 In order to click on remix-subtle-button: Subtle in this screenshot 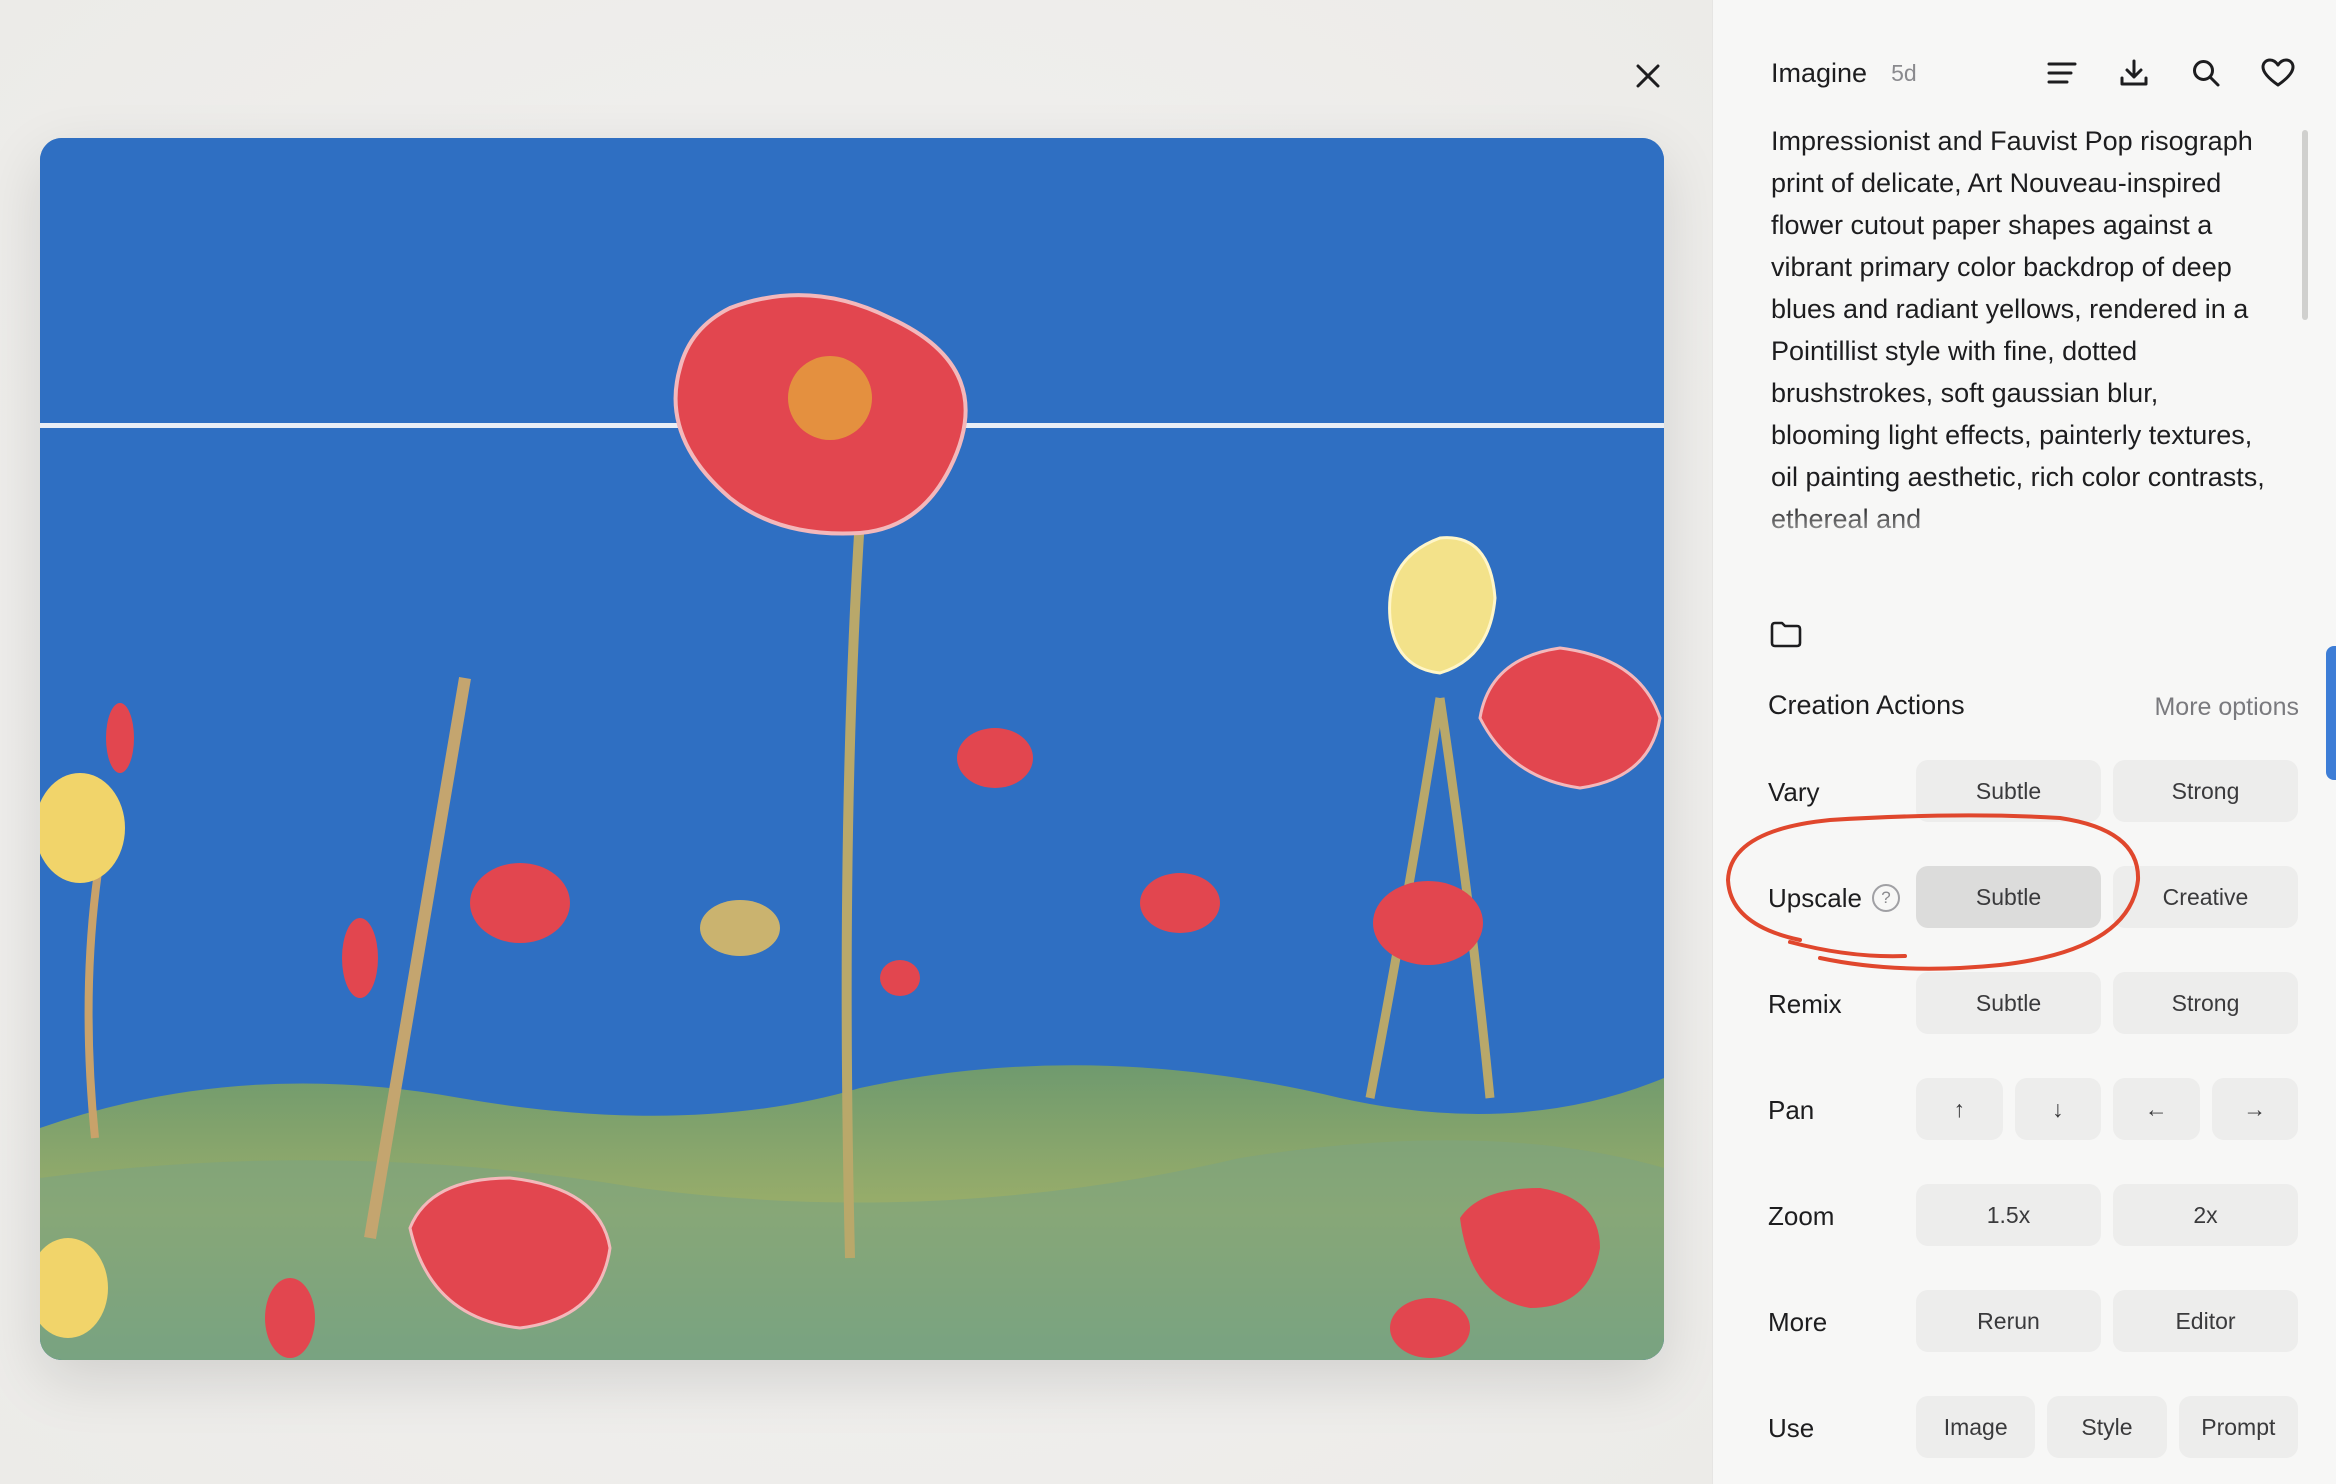, I will do `click(2008, 1003)`.